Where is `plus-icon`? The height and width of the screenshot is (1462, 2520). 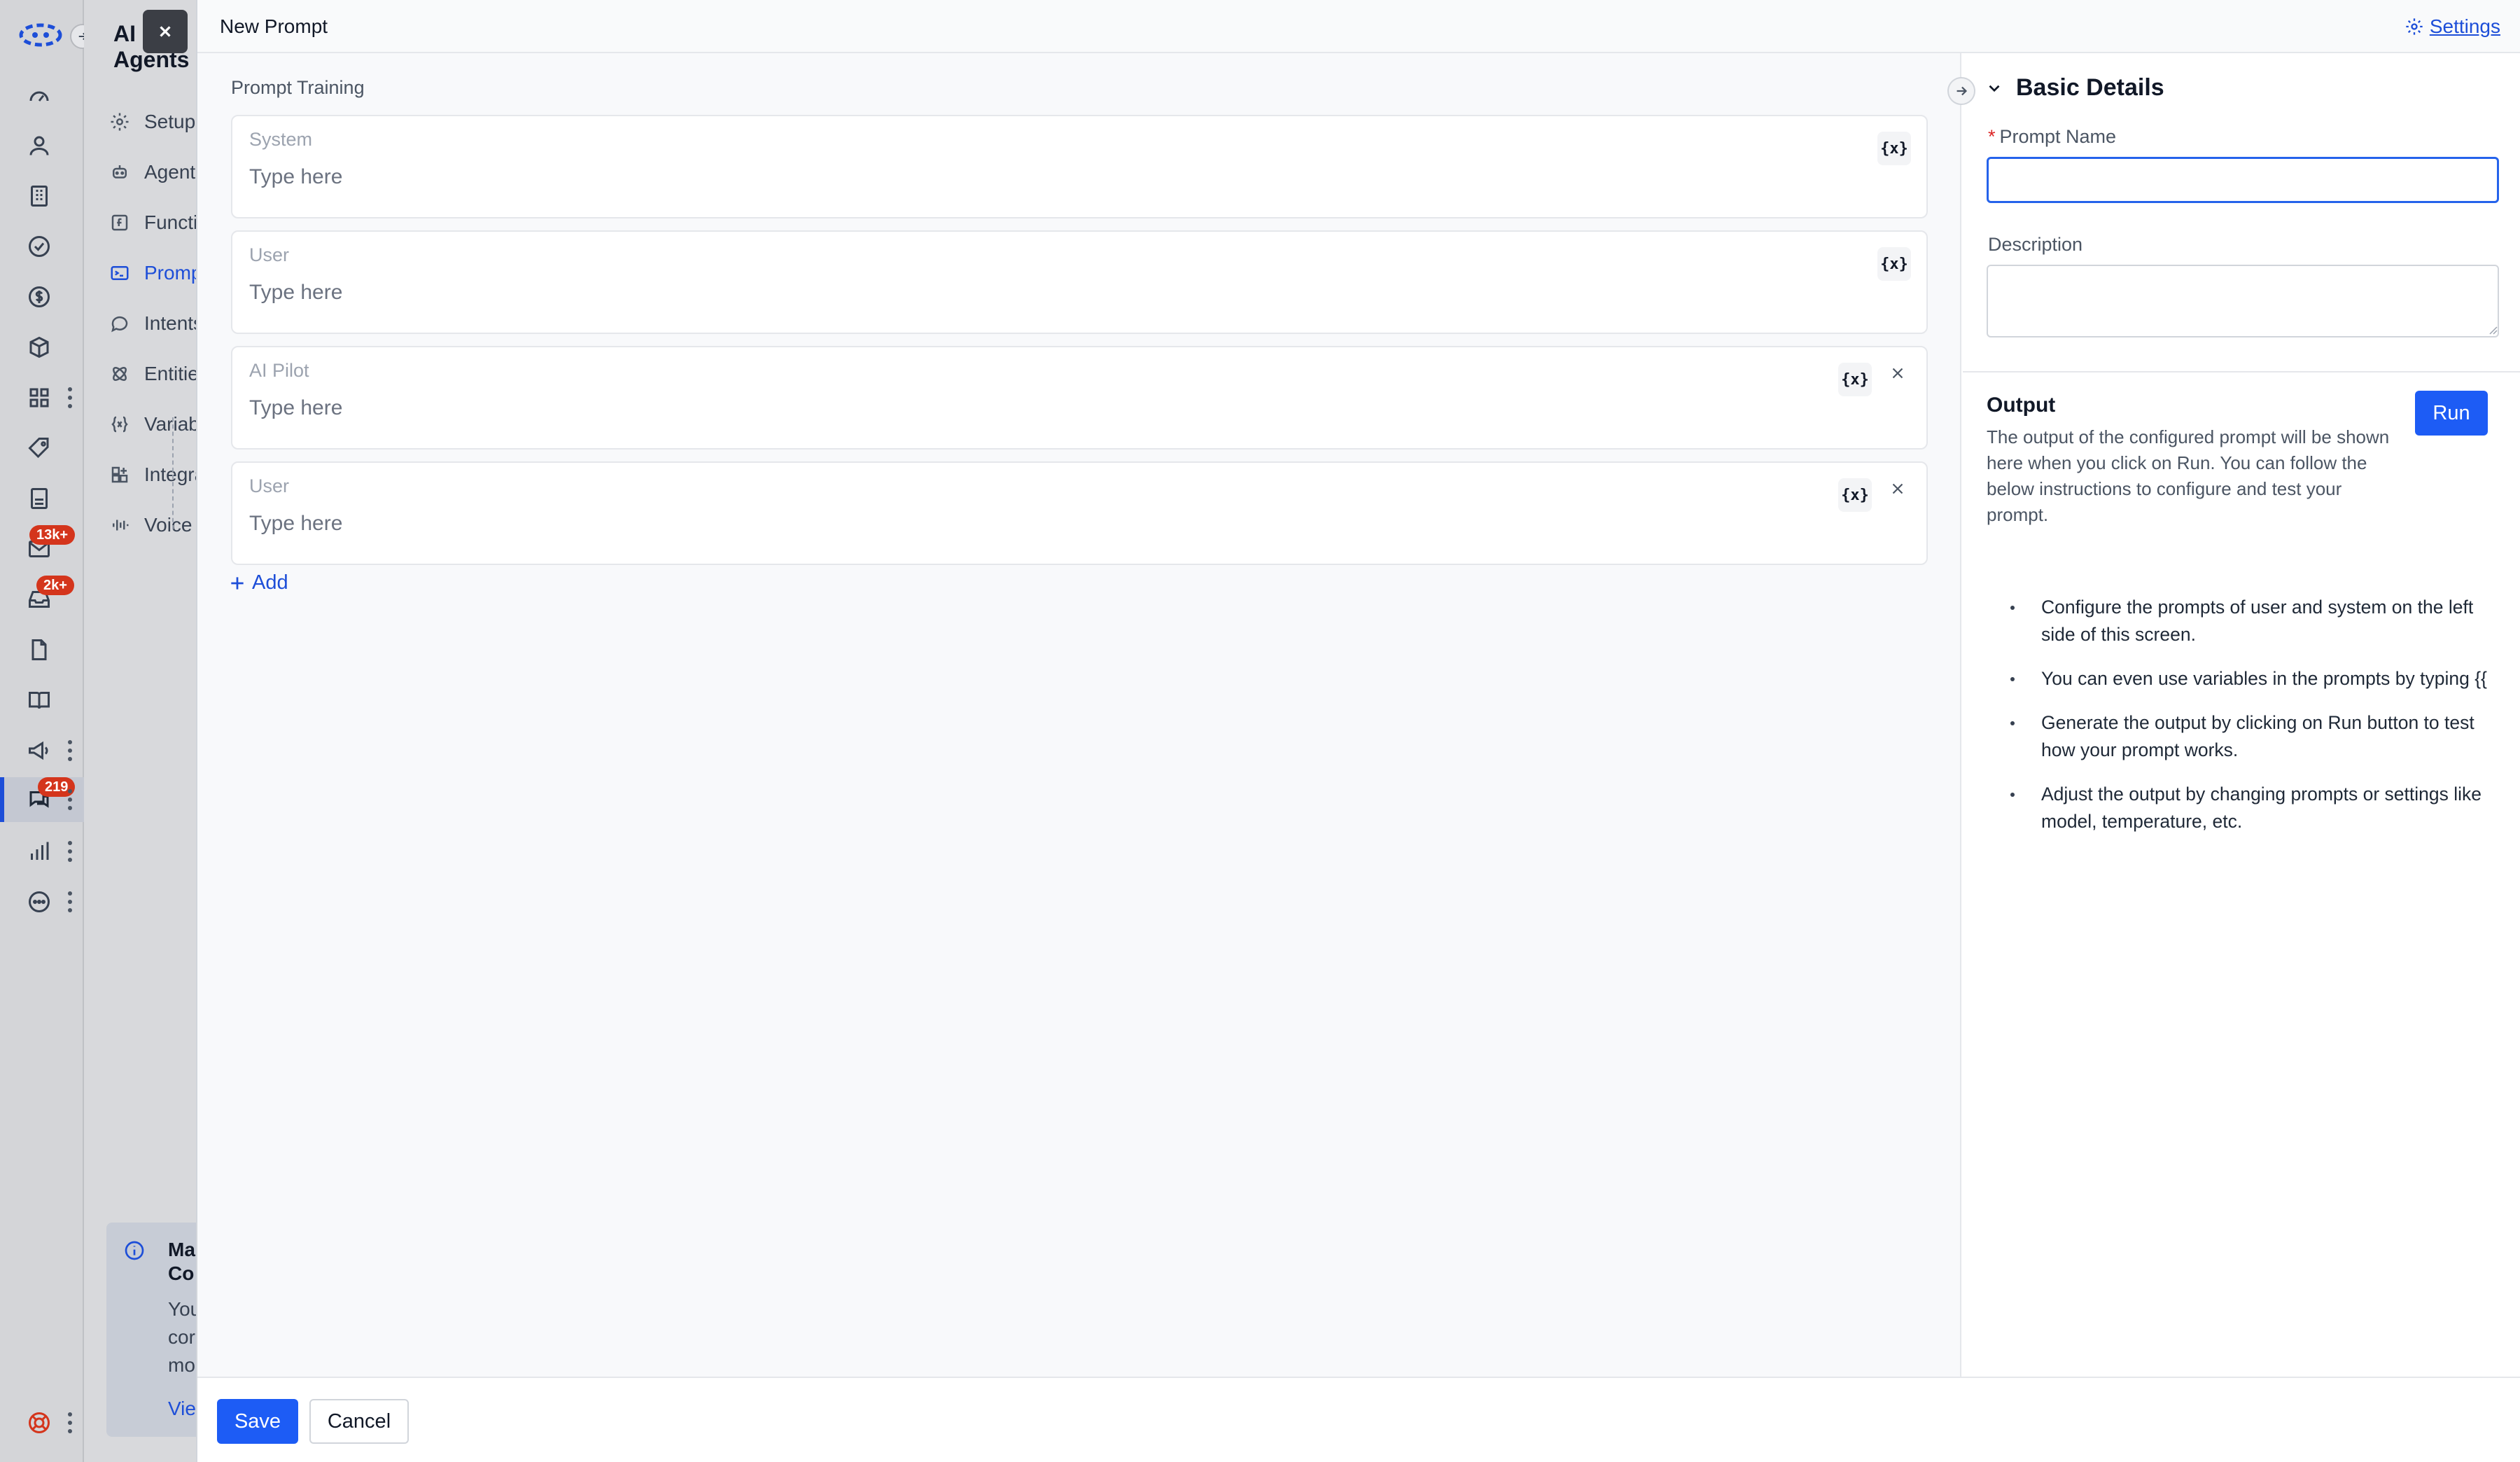 plus-icon is located at coordinates (237, 583).